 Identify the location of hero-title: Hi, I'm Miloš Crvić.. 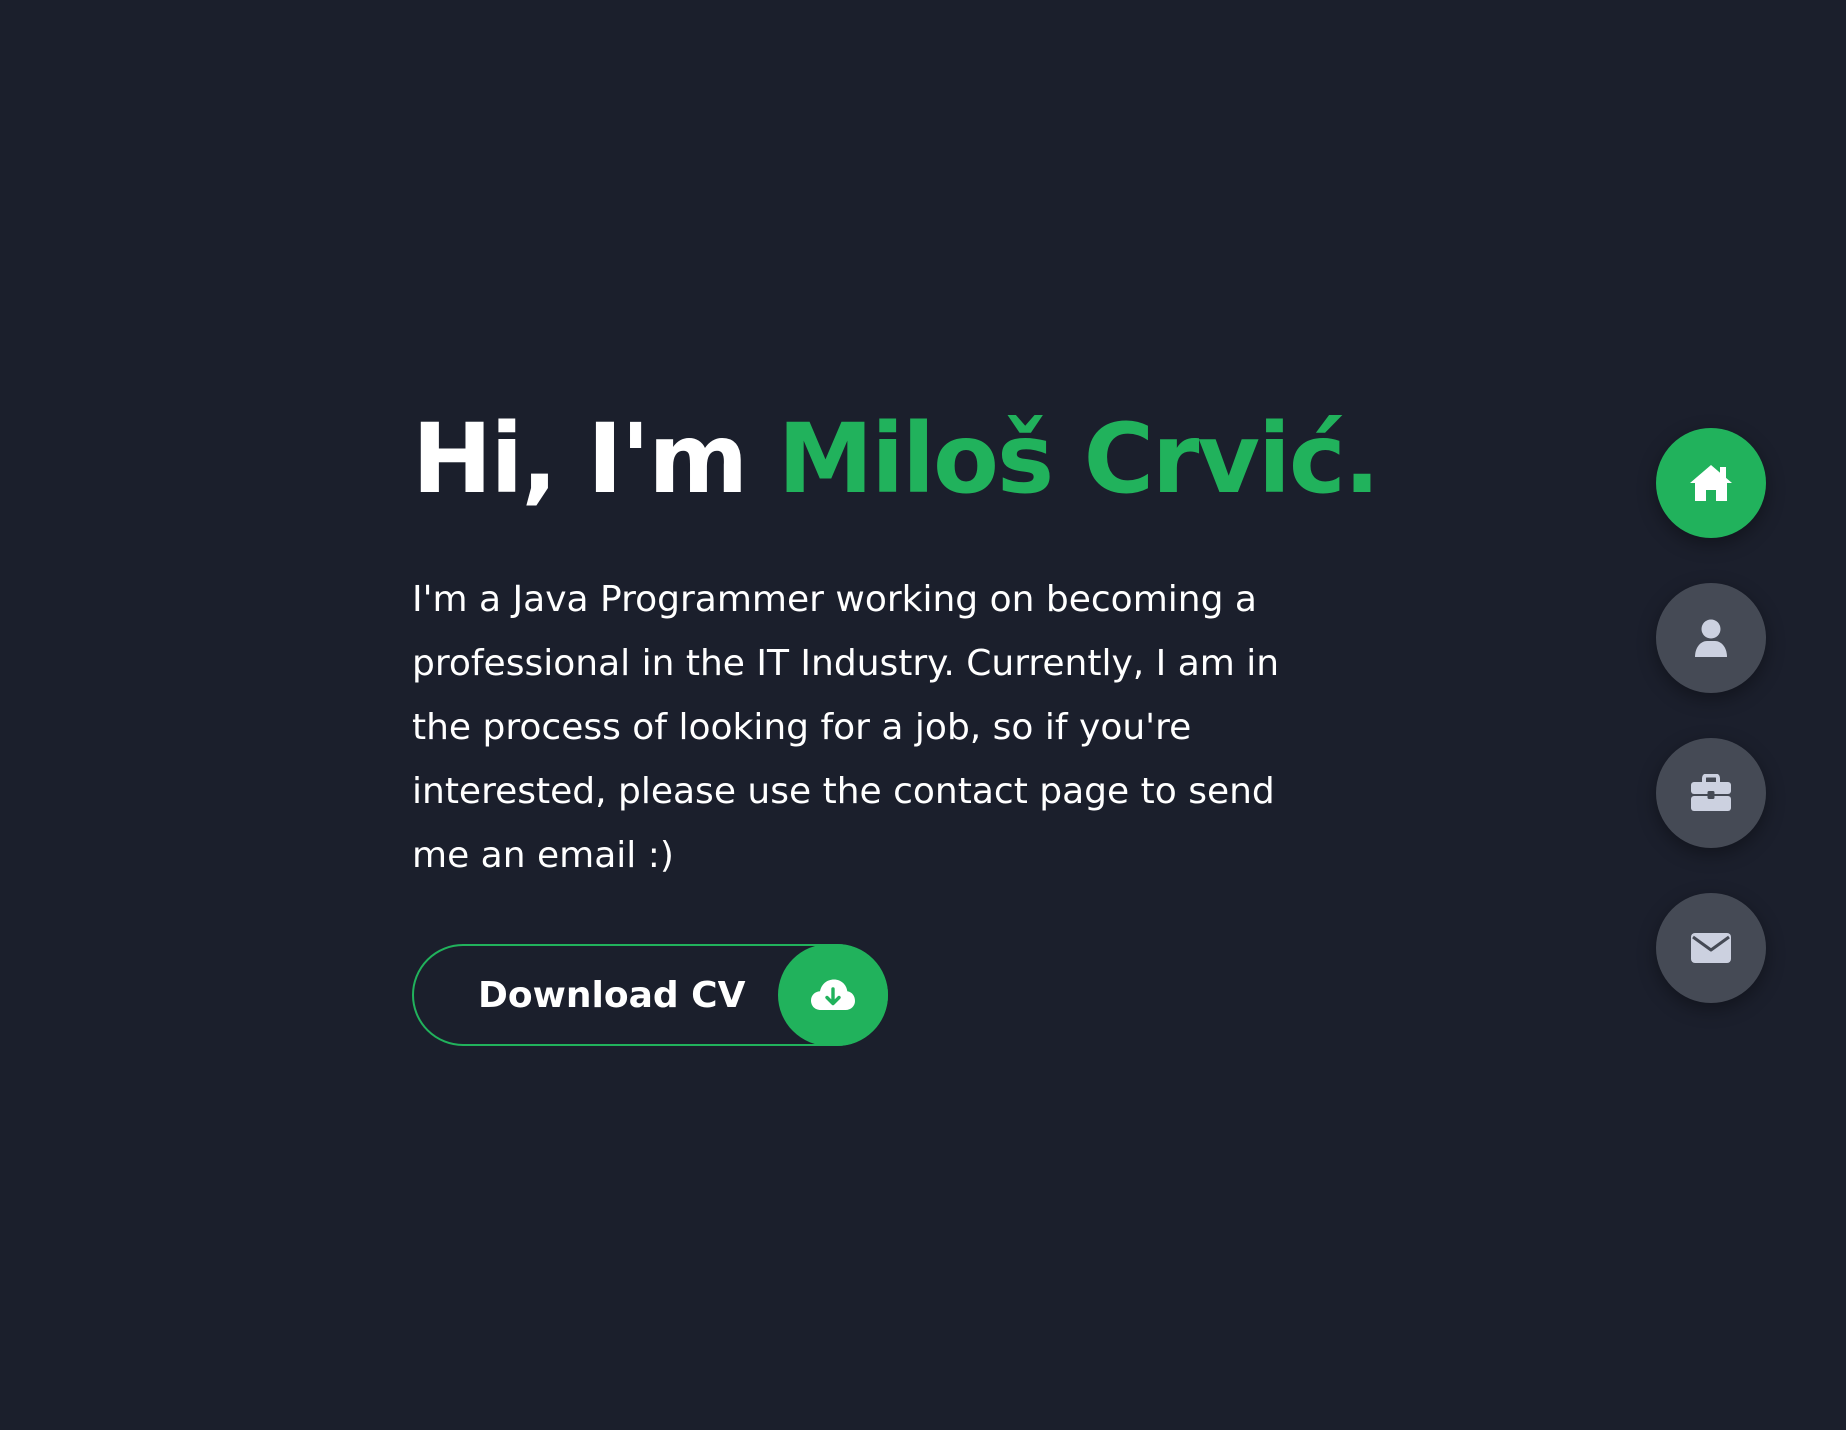
(896, 459).